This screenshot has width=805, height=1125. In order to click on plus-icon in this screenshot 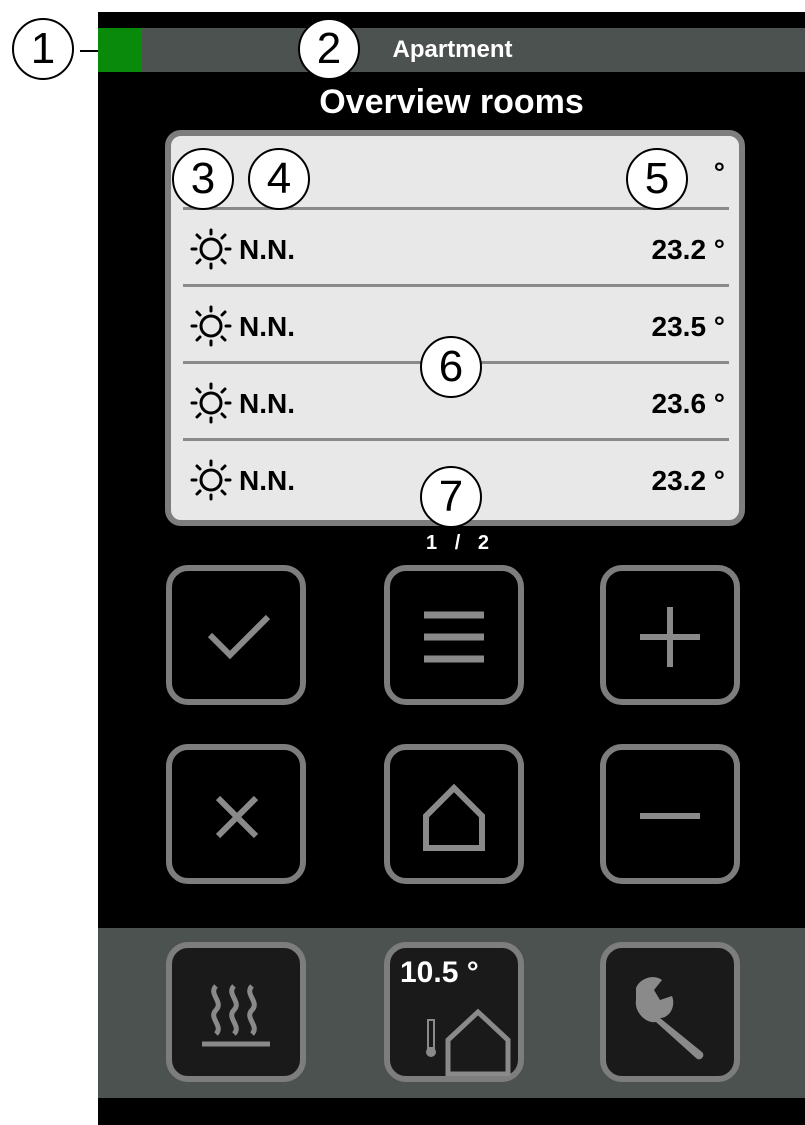, I will do `click(670, 637)`.